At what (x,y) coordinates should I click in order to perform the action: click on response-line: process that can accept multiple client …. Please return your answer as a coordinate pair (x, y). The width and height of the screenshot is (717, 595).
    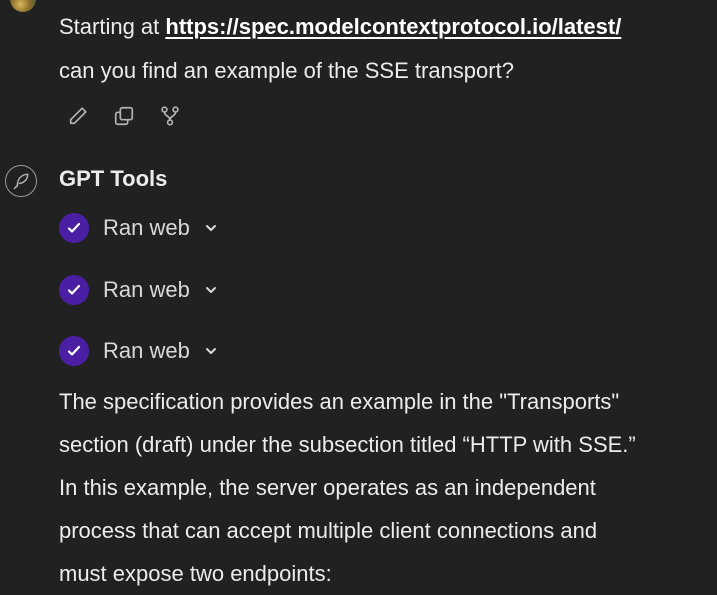
    Looking at the image, I should click on (328, 530).